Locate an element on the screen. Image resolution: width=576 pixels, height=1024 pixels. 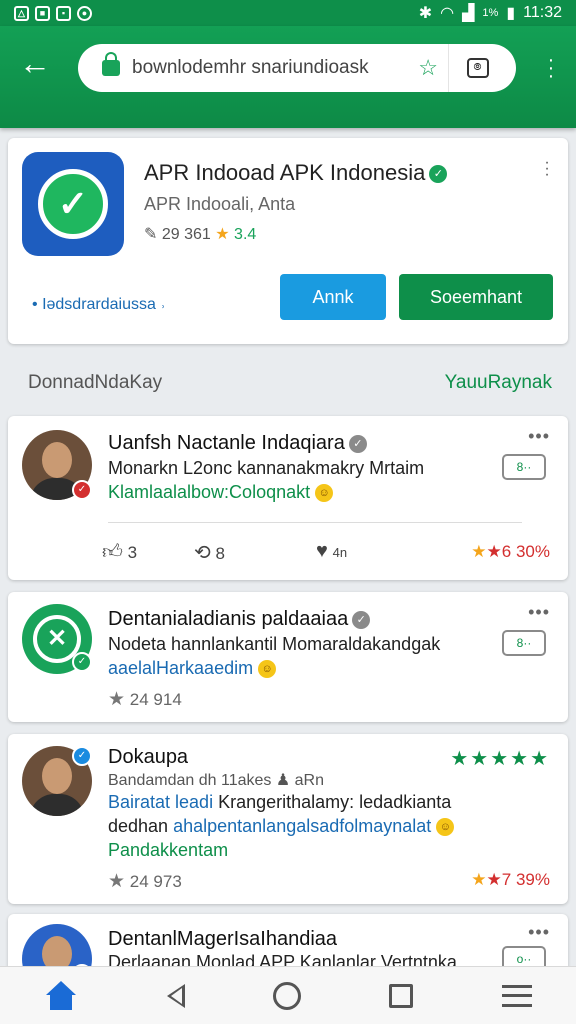
review-score: ★★7 39% is located at coordinates (510, 879).